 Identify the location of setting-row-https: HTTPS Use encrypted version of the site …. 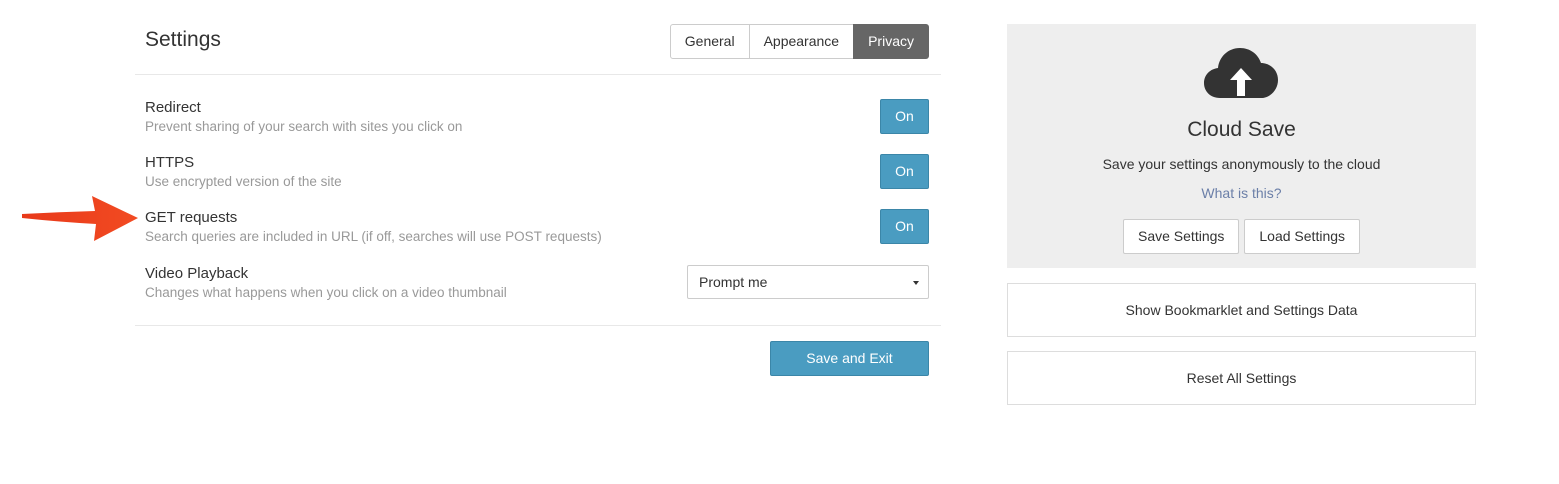
(538, 181).